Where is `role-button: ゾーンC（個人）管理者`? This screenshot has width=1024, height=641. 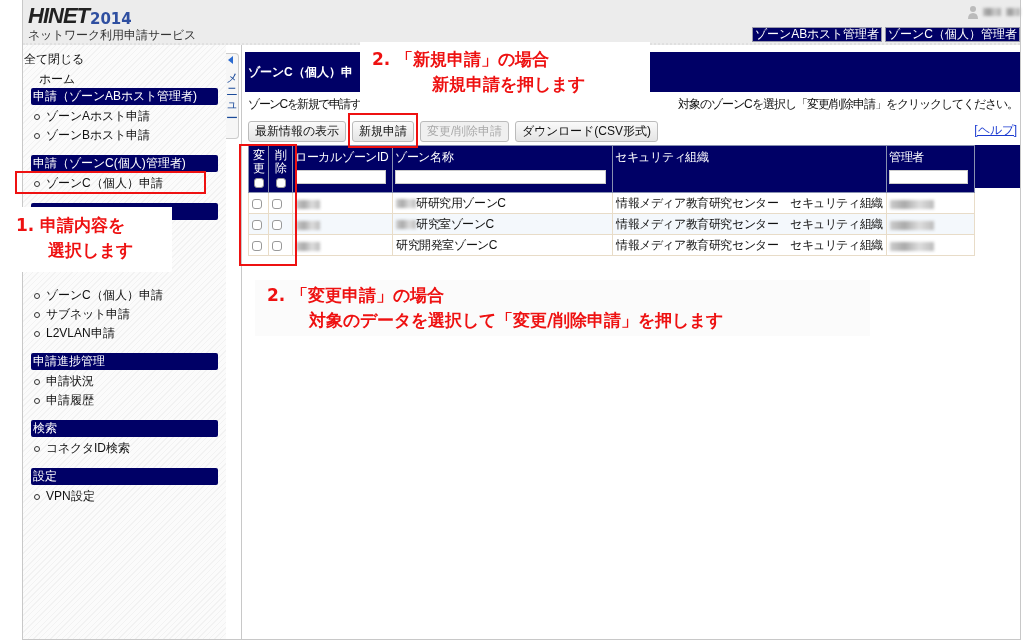 role-button: ゾーンC（個人）管理者 is located at coordinates (952, 34).